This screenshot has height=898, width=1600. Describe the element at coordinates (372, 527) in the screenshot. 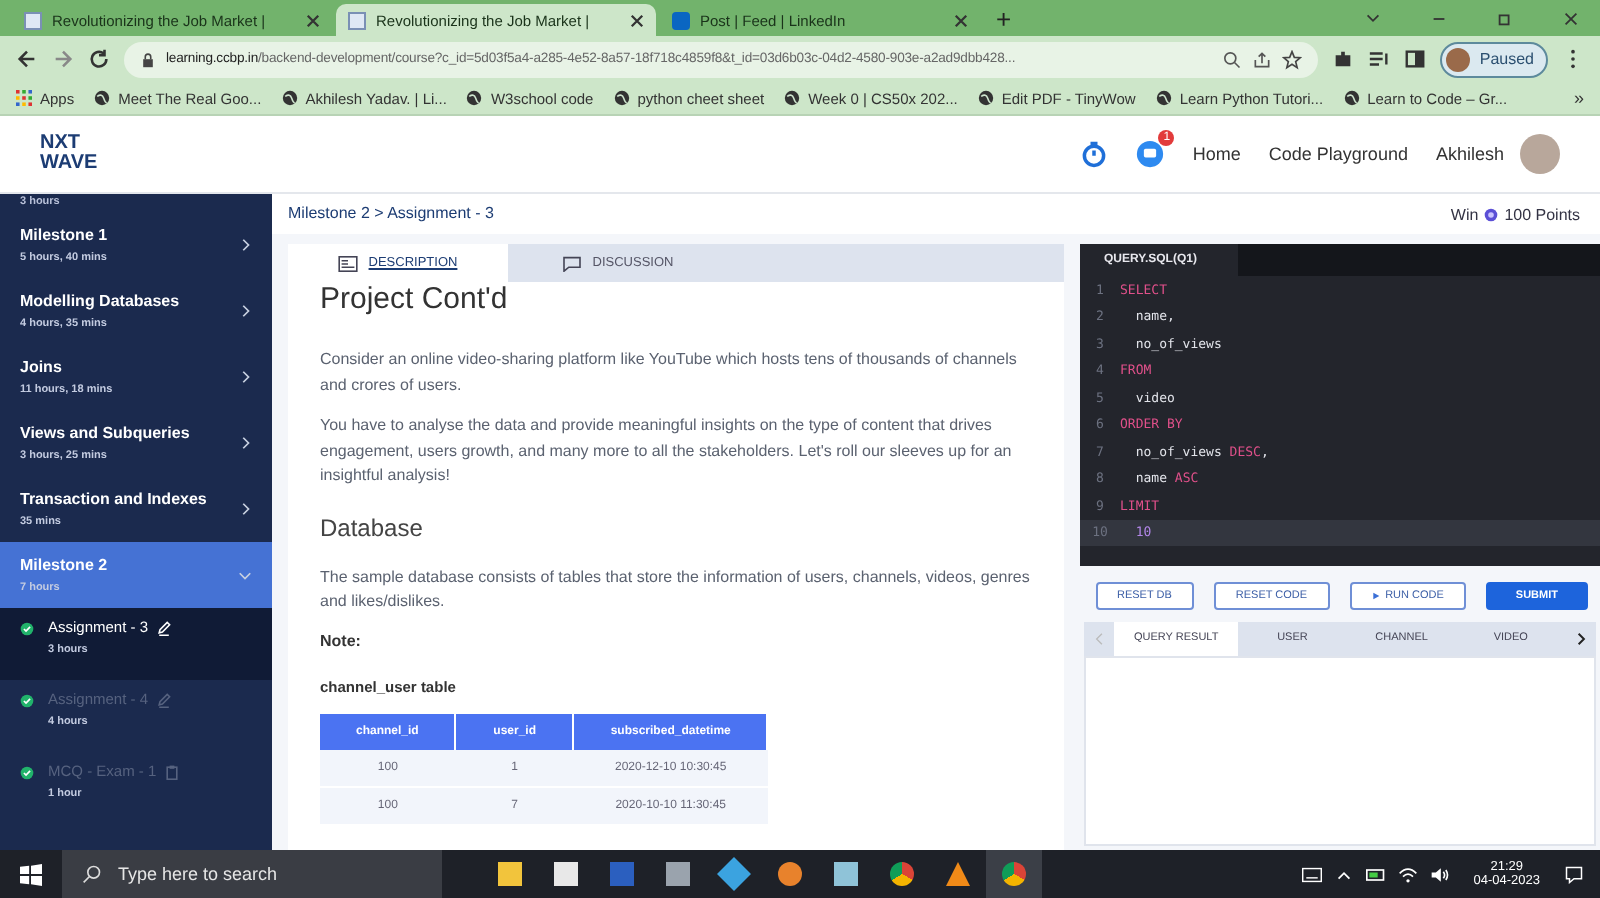

I see `section-heading: Database` at that location.